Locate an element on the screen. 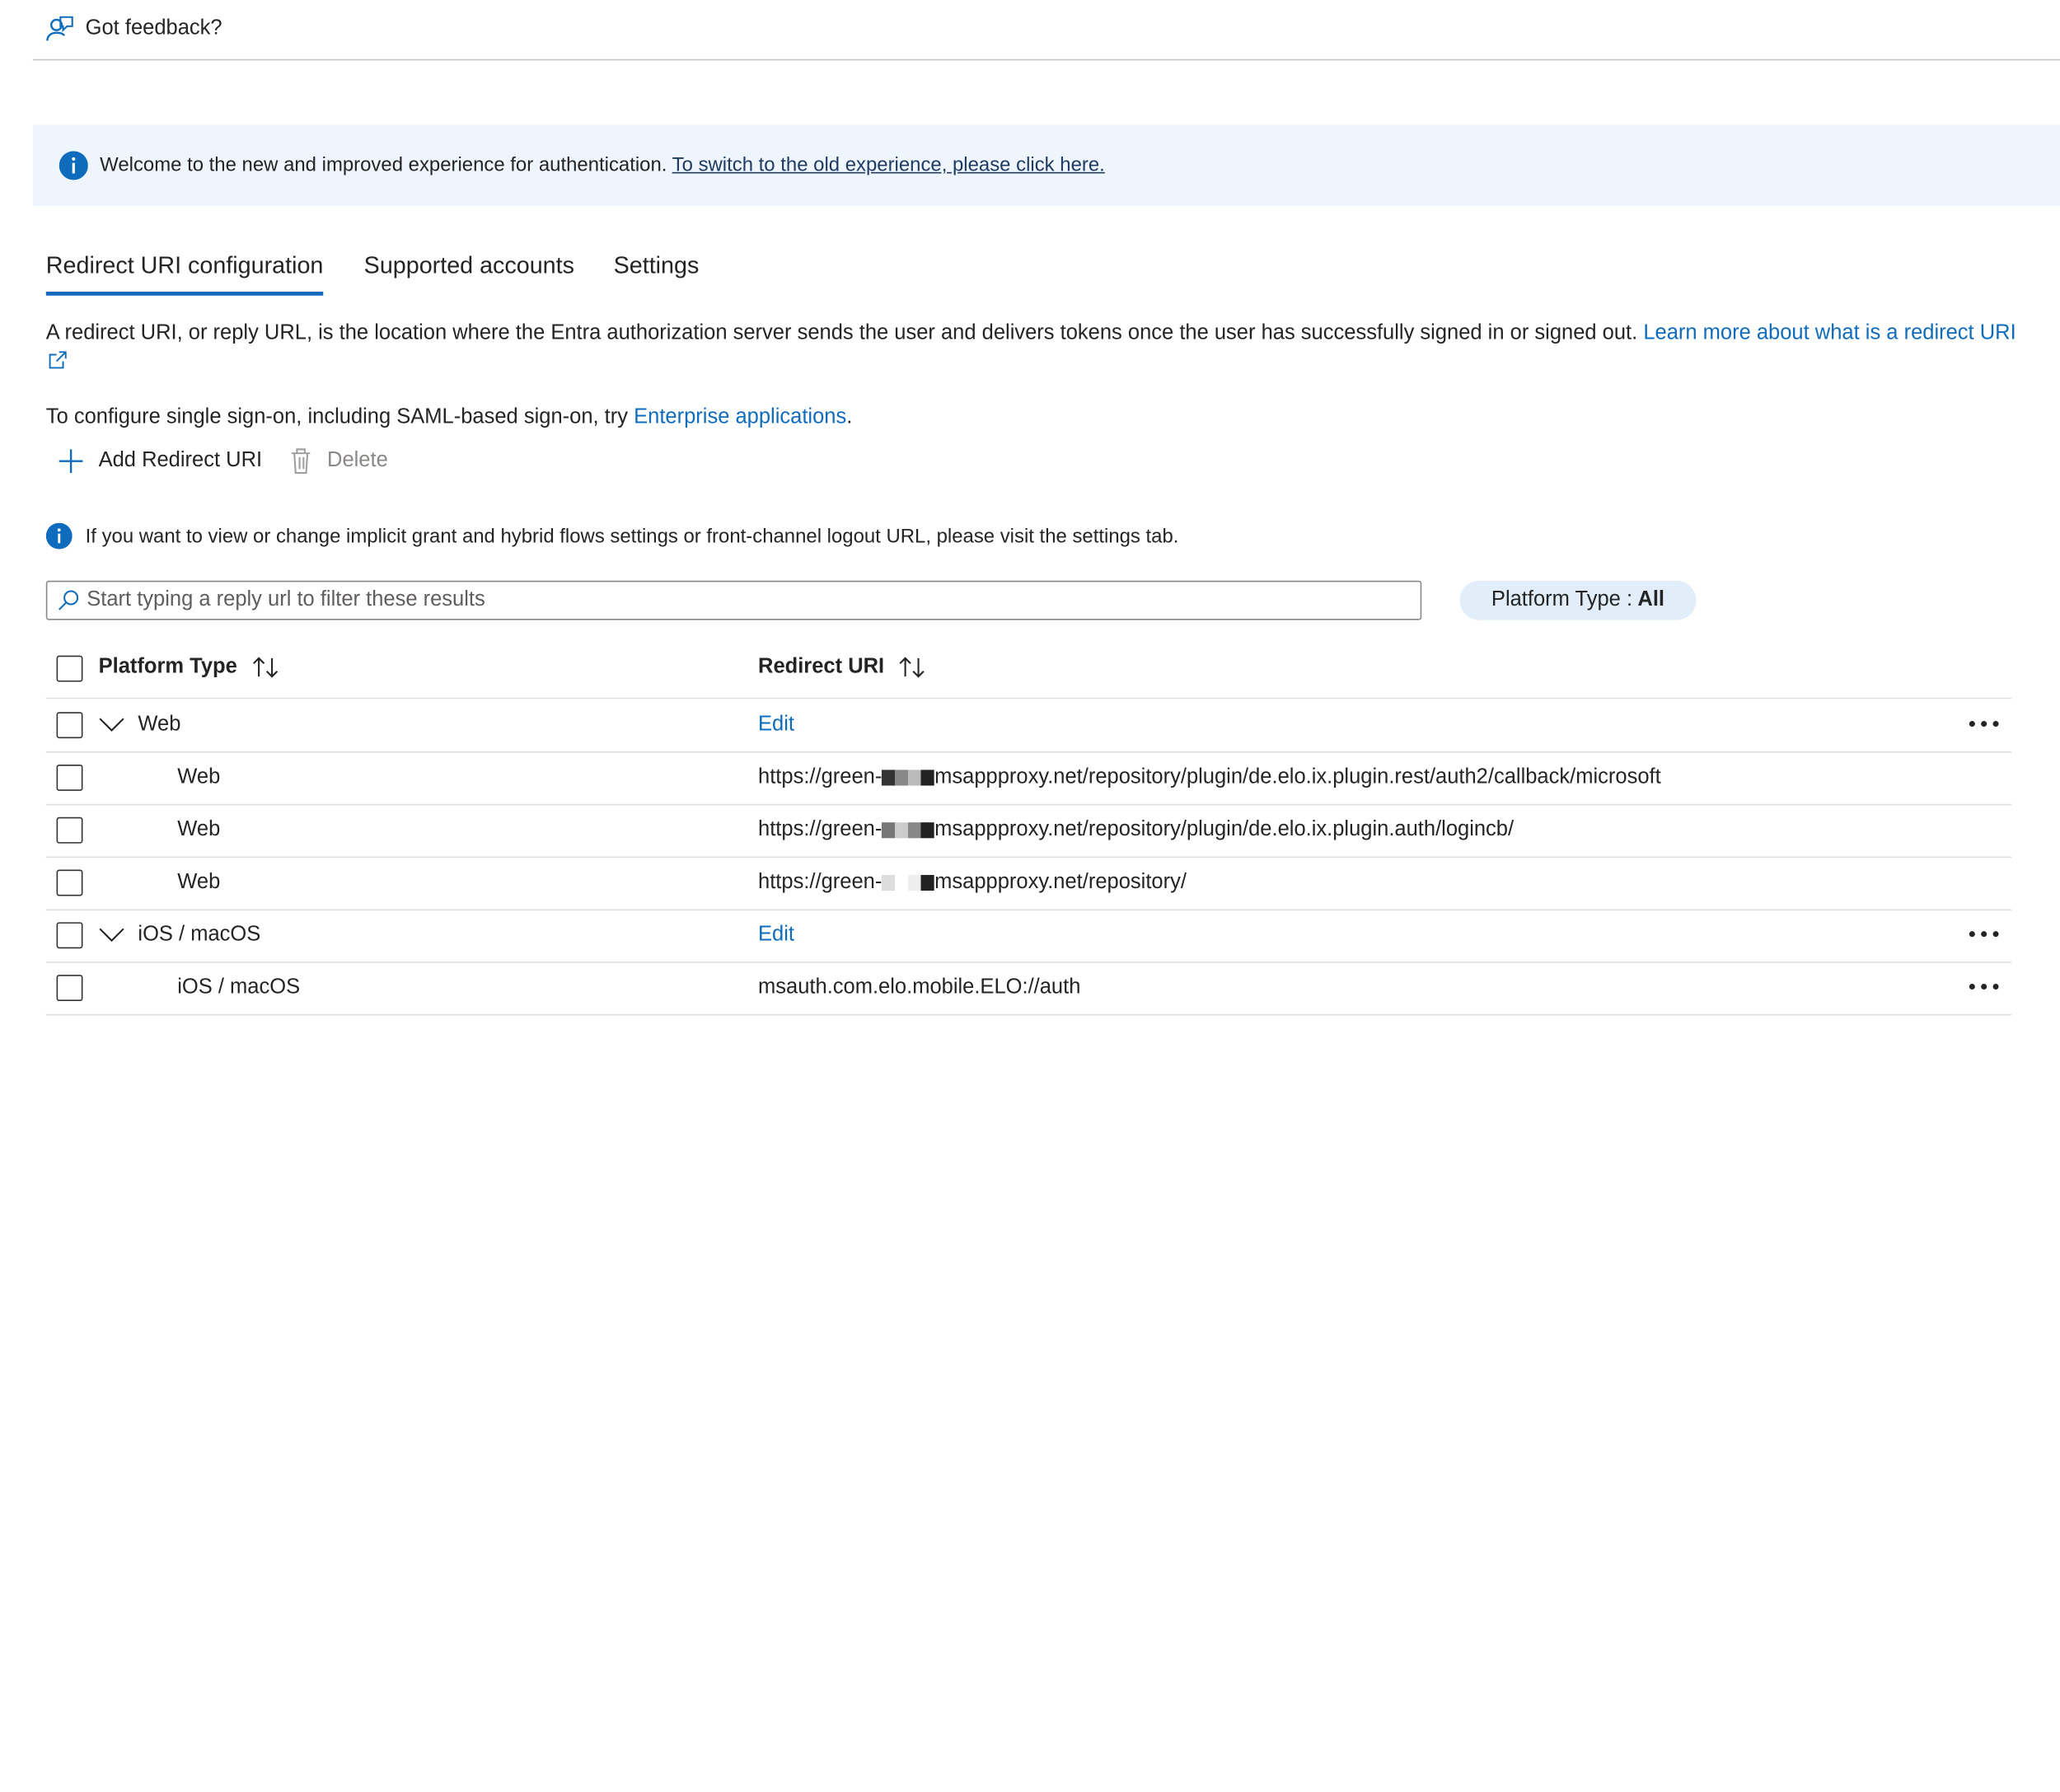 This screenshot has width=2060, height=1792. add-redirect-uri-label: Add Redirect URI is located at coordinates (180, 461).